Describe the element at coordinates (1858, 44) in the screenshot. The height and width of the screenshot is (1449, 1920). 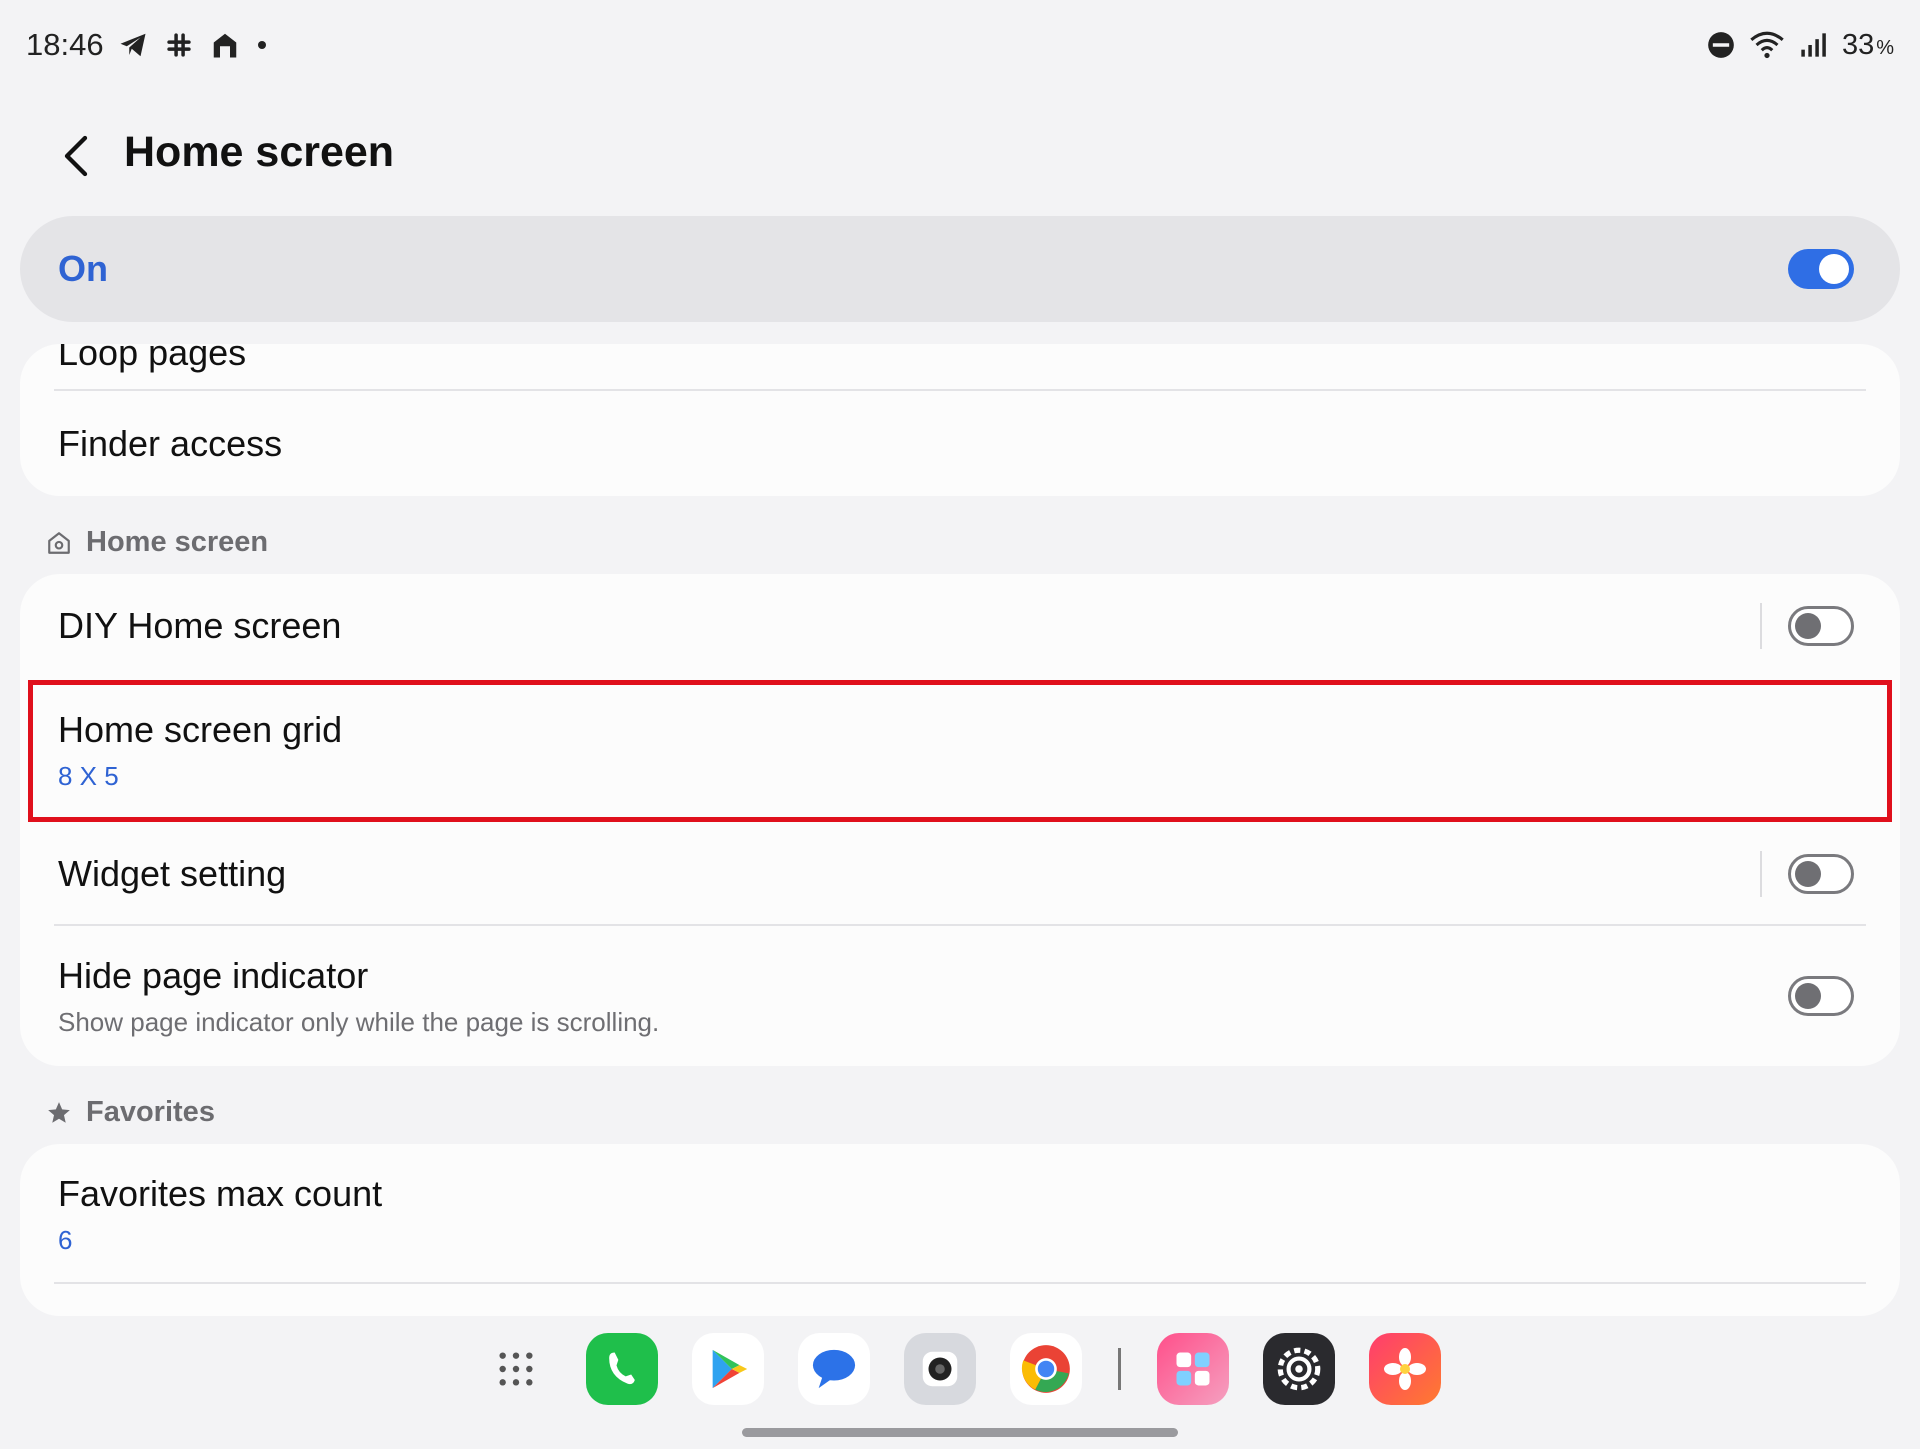
I see `battery-value: 33` at that location.